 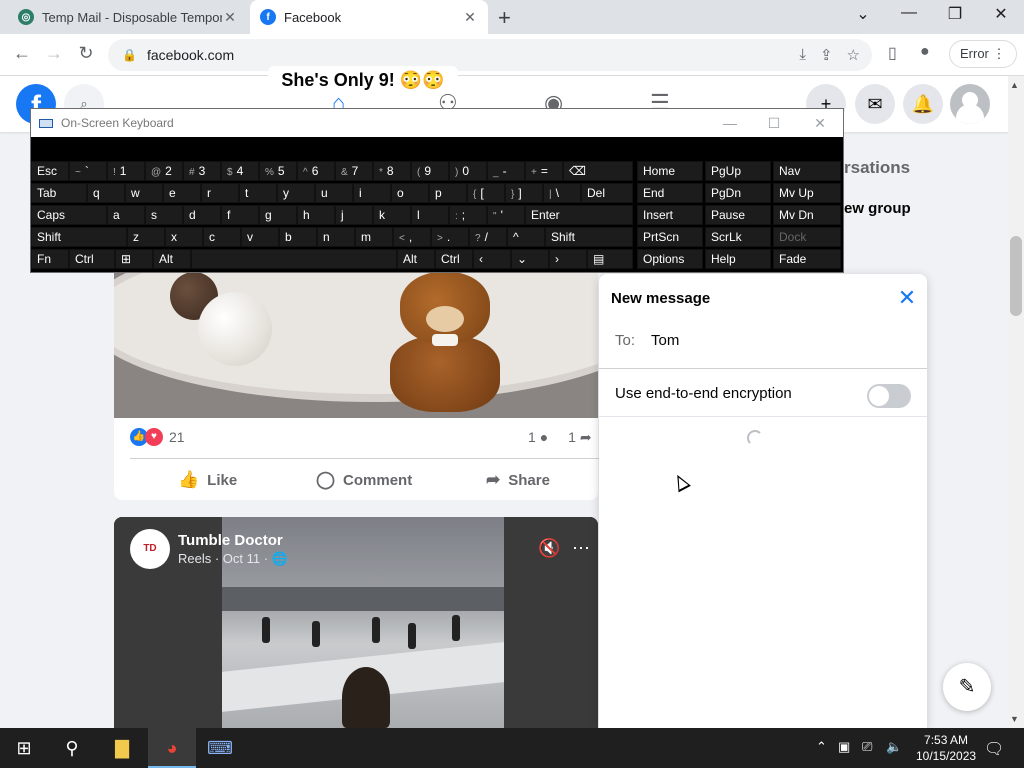 What do you see at coordinates (925, 52) in the screenshot?
I see `profile-icon: ●` at bounding box center [925, 52].